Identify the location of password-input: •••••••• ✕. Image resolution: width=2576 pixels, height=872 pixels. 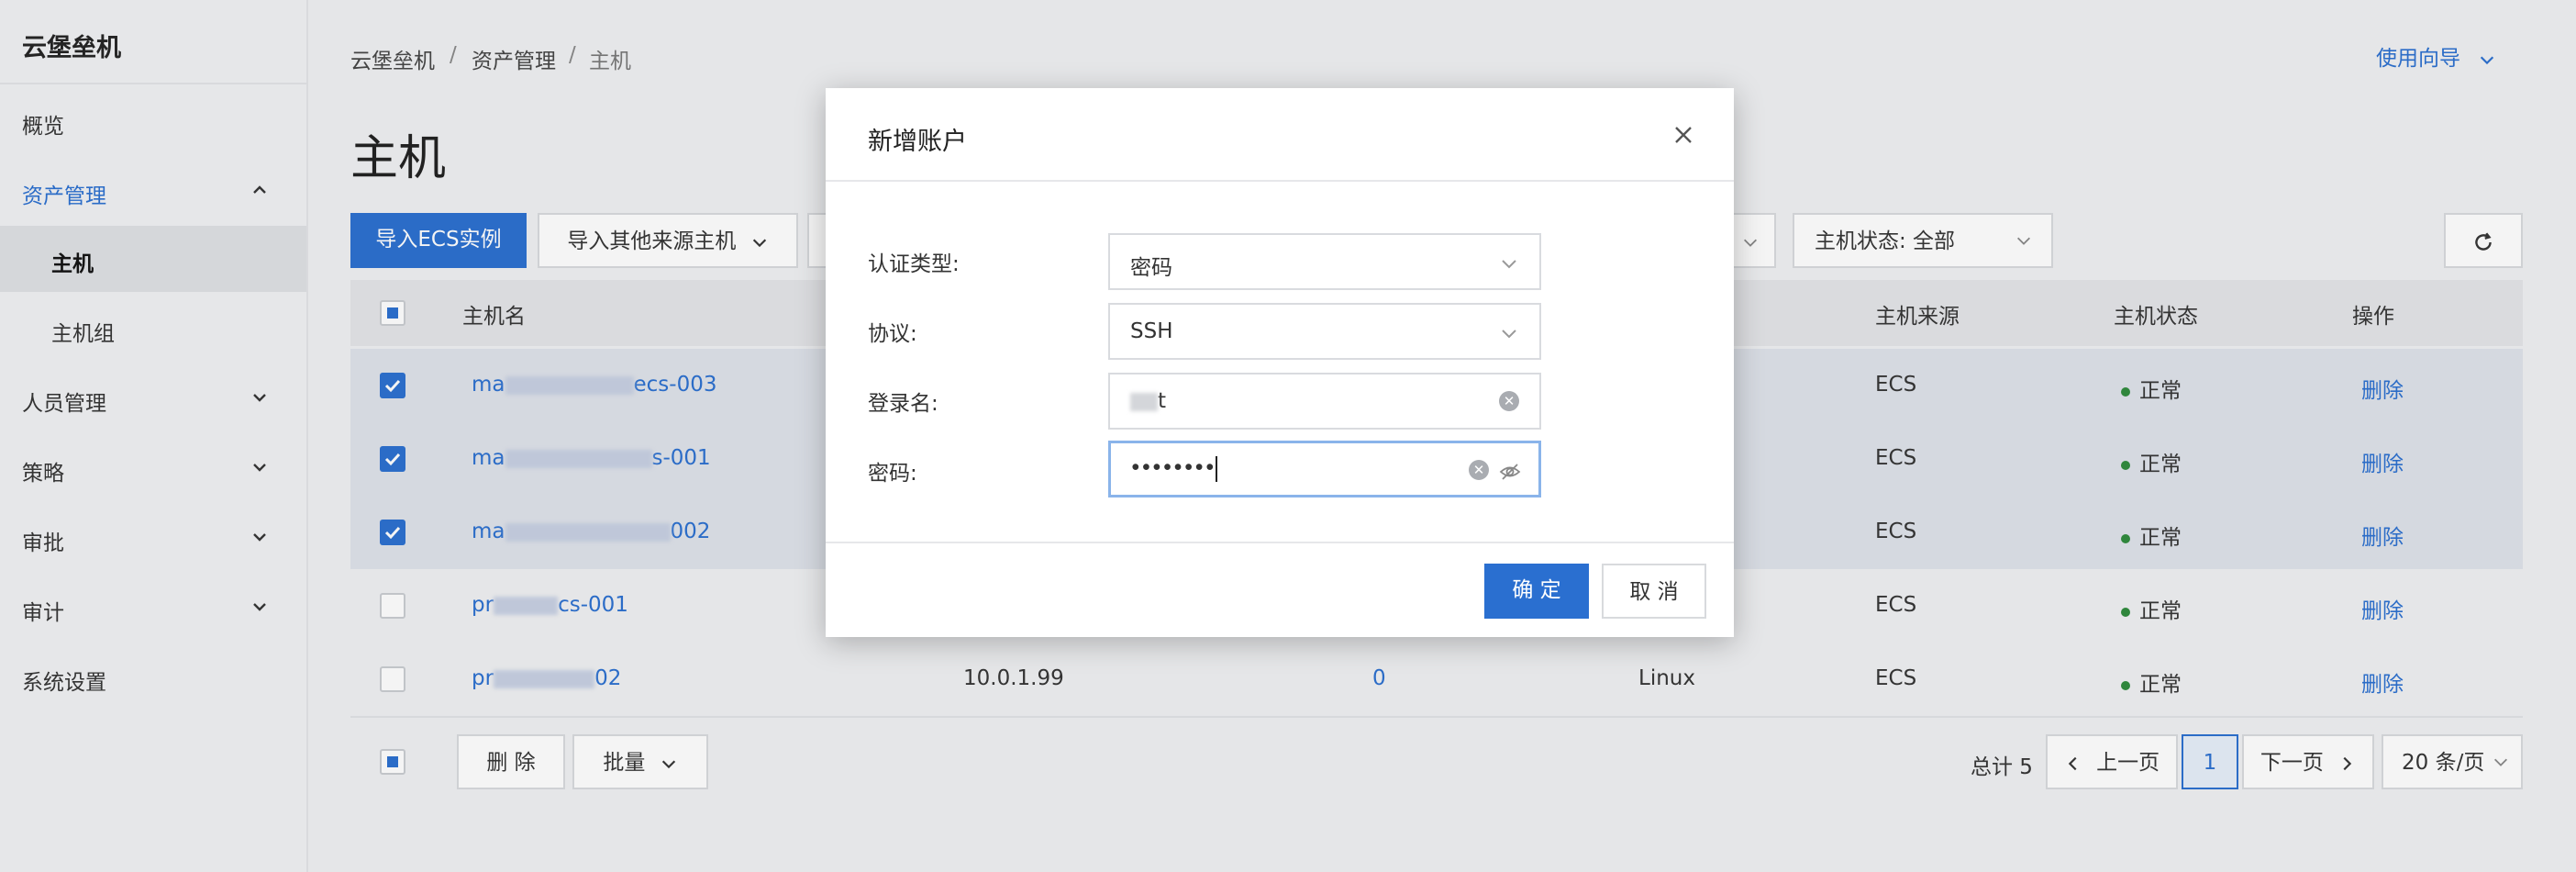
(1324, 469).